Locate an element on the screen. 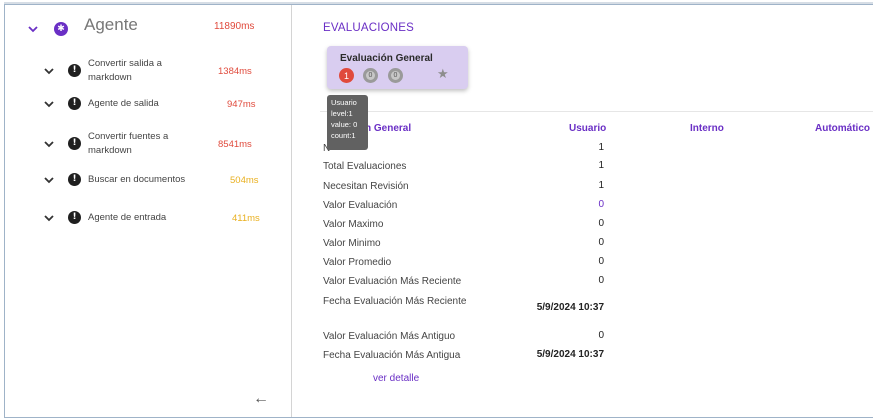  arrow-left-icon: ← is located at coordinates (261, 399).